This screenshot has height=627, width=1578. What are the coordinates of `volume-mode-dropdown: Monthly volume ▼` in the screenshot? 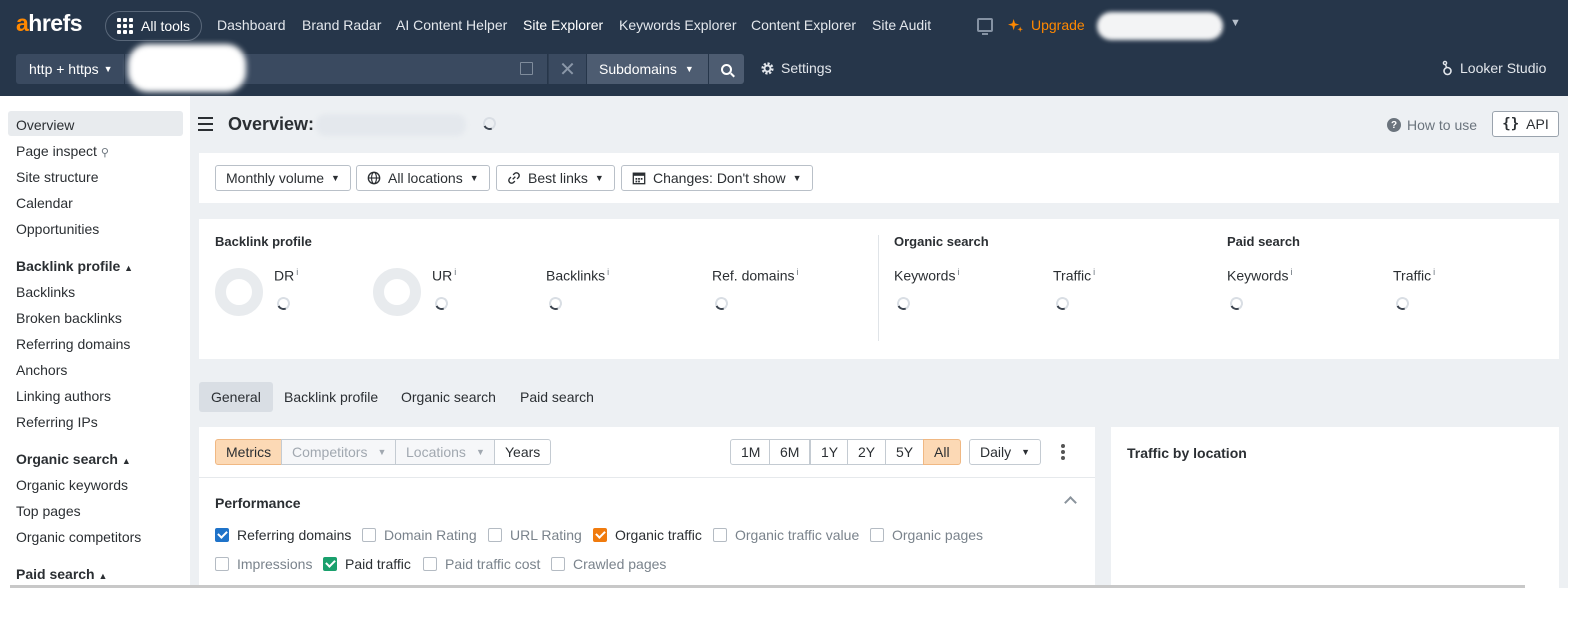 It's located at (283, 178).